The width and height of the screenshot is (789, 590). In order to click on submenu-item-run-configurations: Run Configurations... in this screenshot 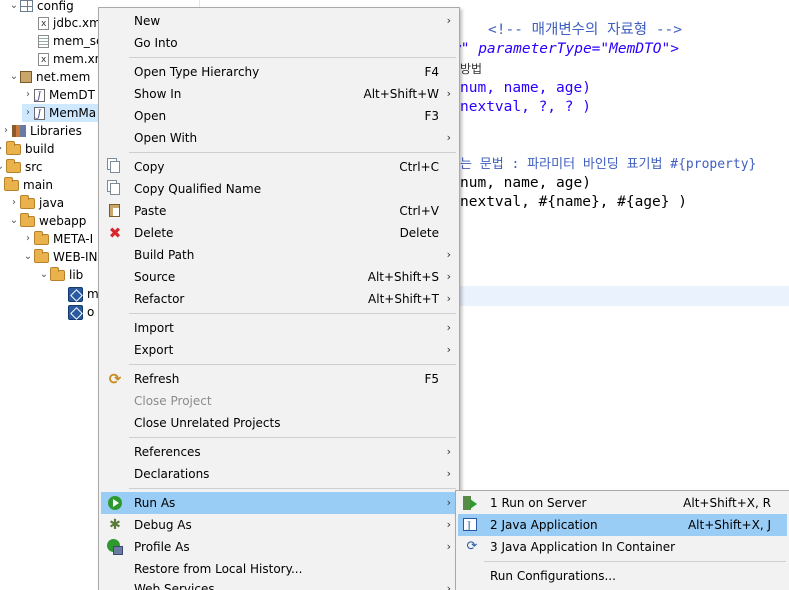, I will do `click(622, 576)`.